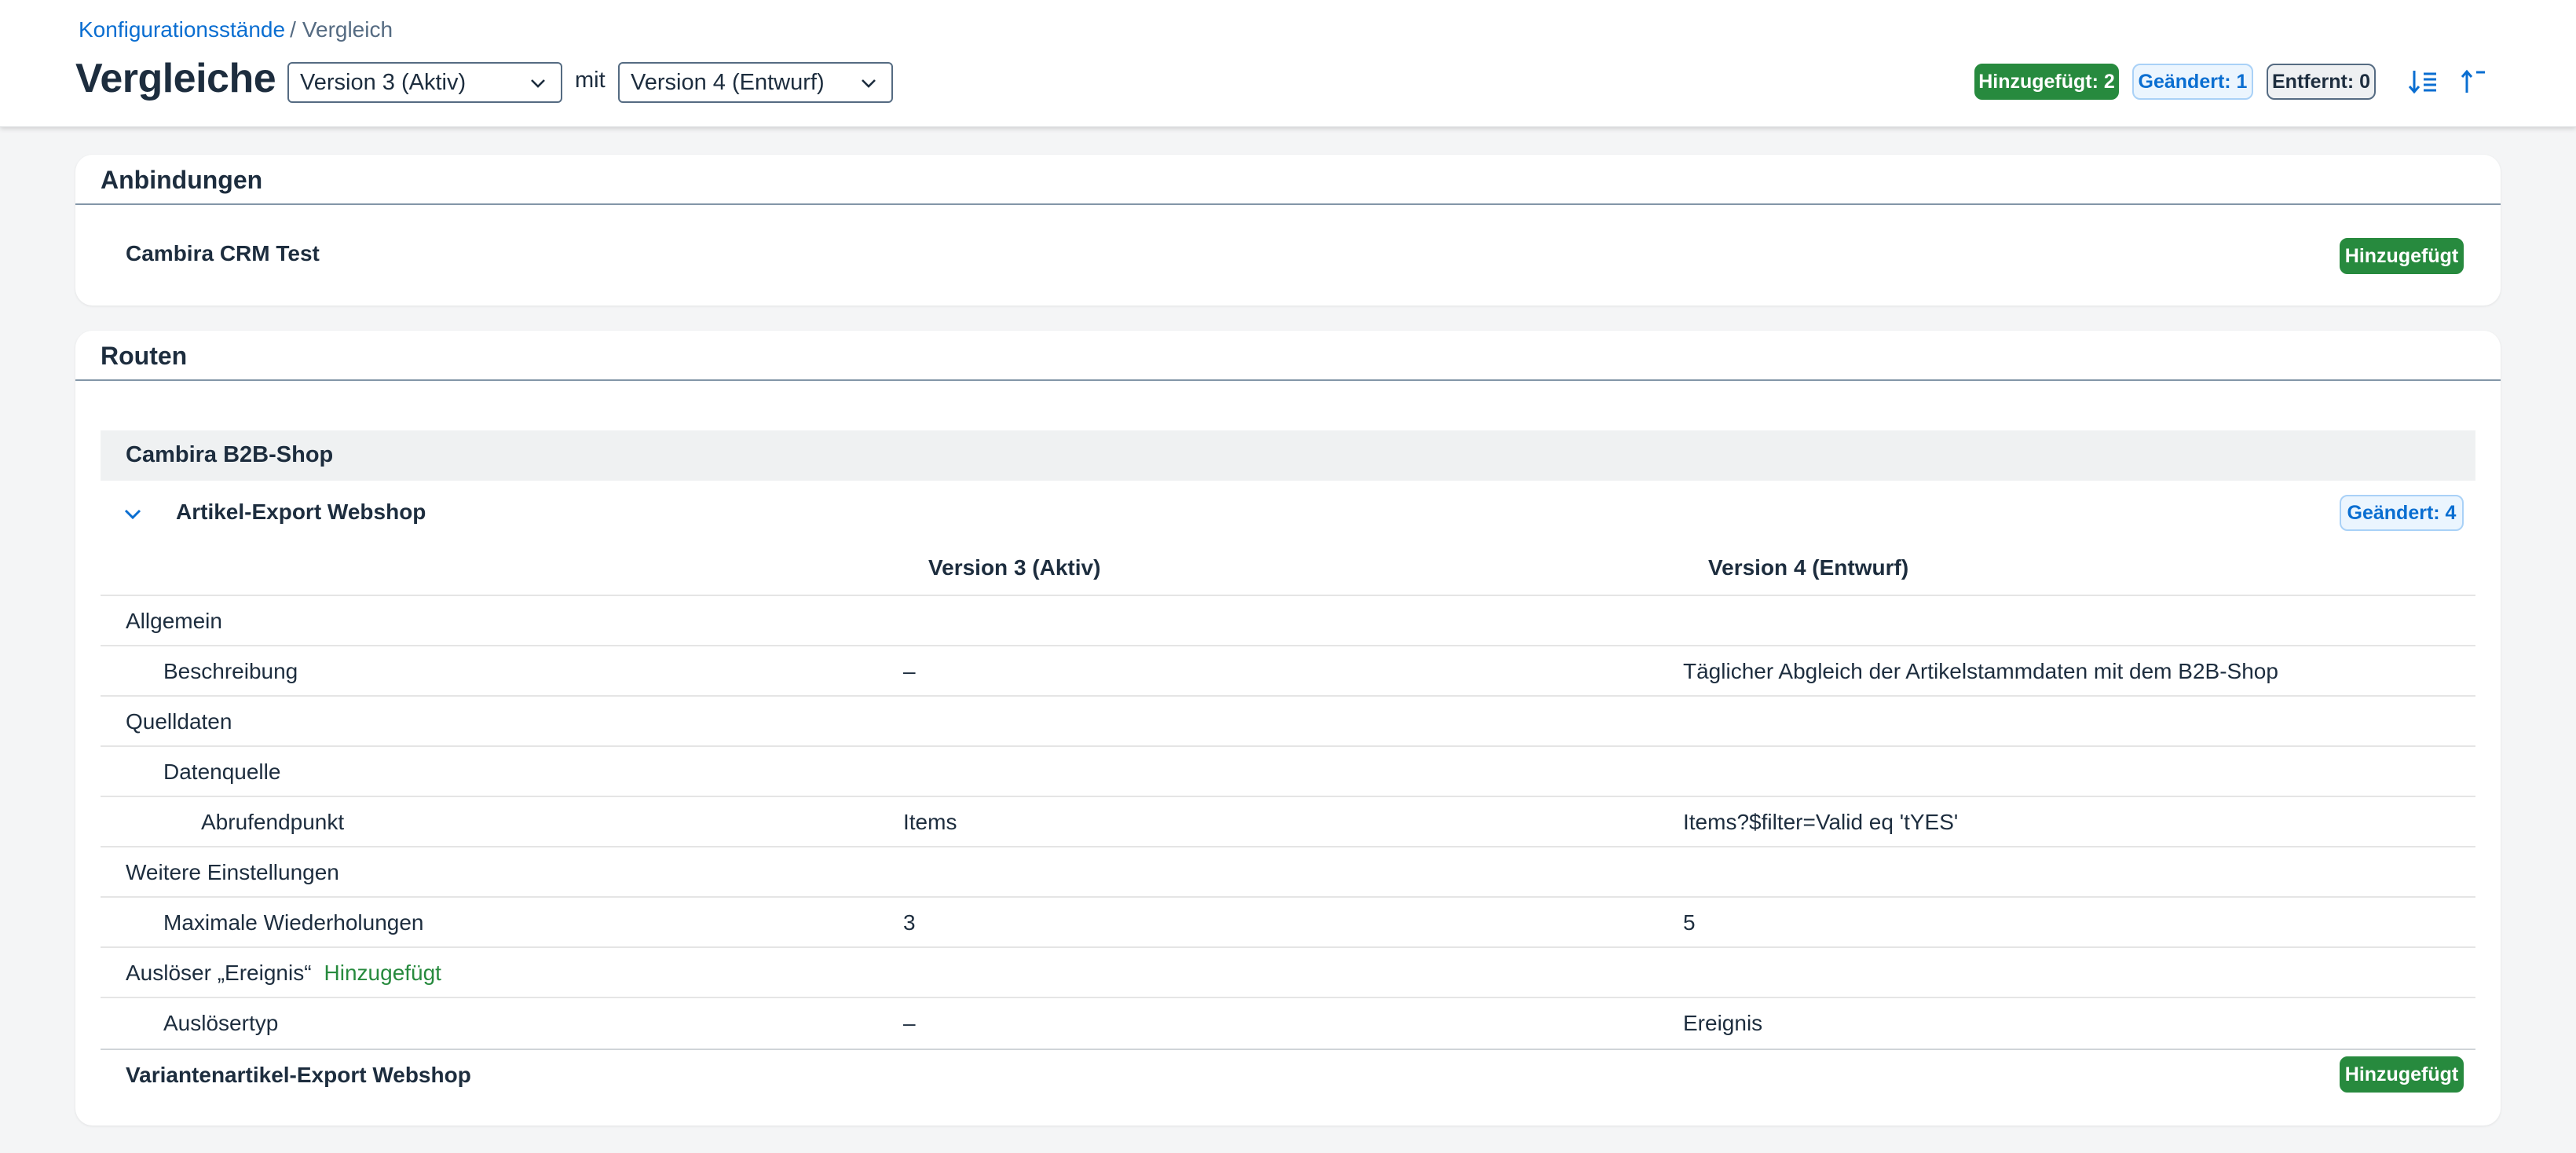  Describe the element at coordinates (144, 356) in the screenshot. I see `routen-title: Routen` at that location.